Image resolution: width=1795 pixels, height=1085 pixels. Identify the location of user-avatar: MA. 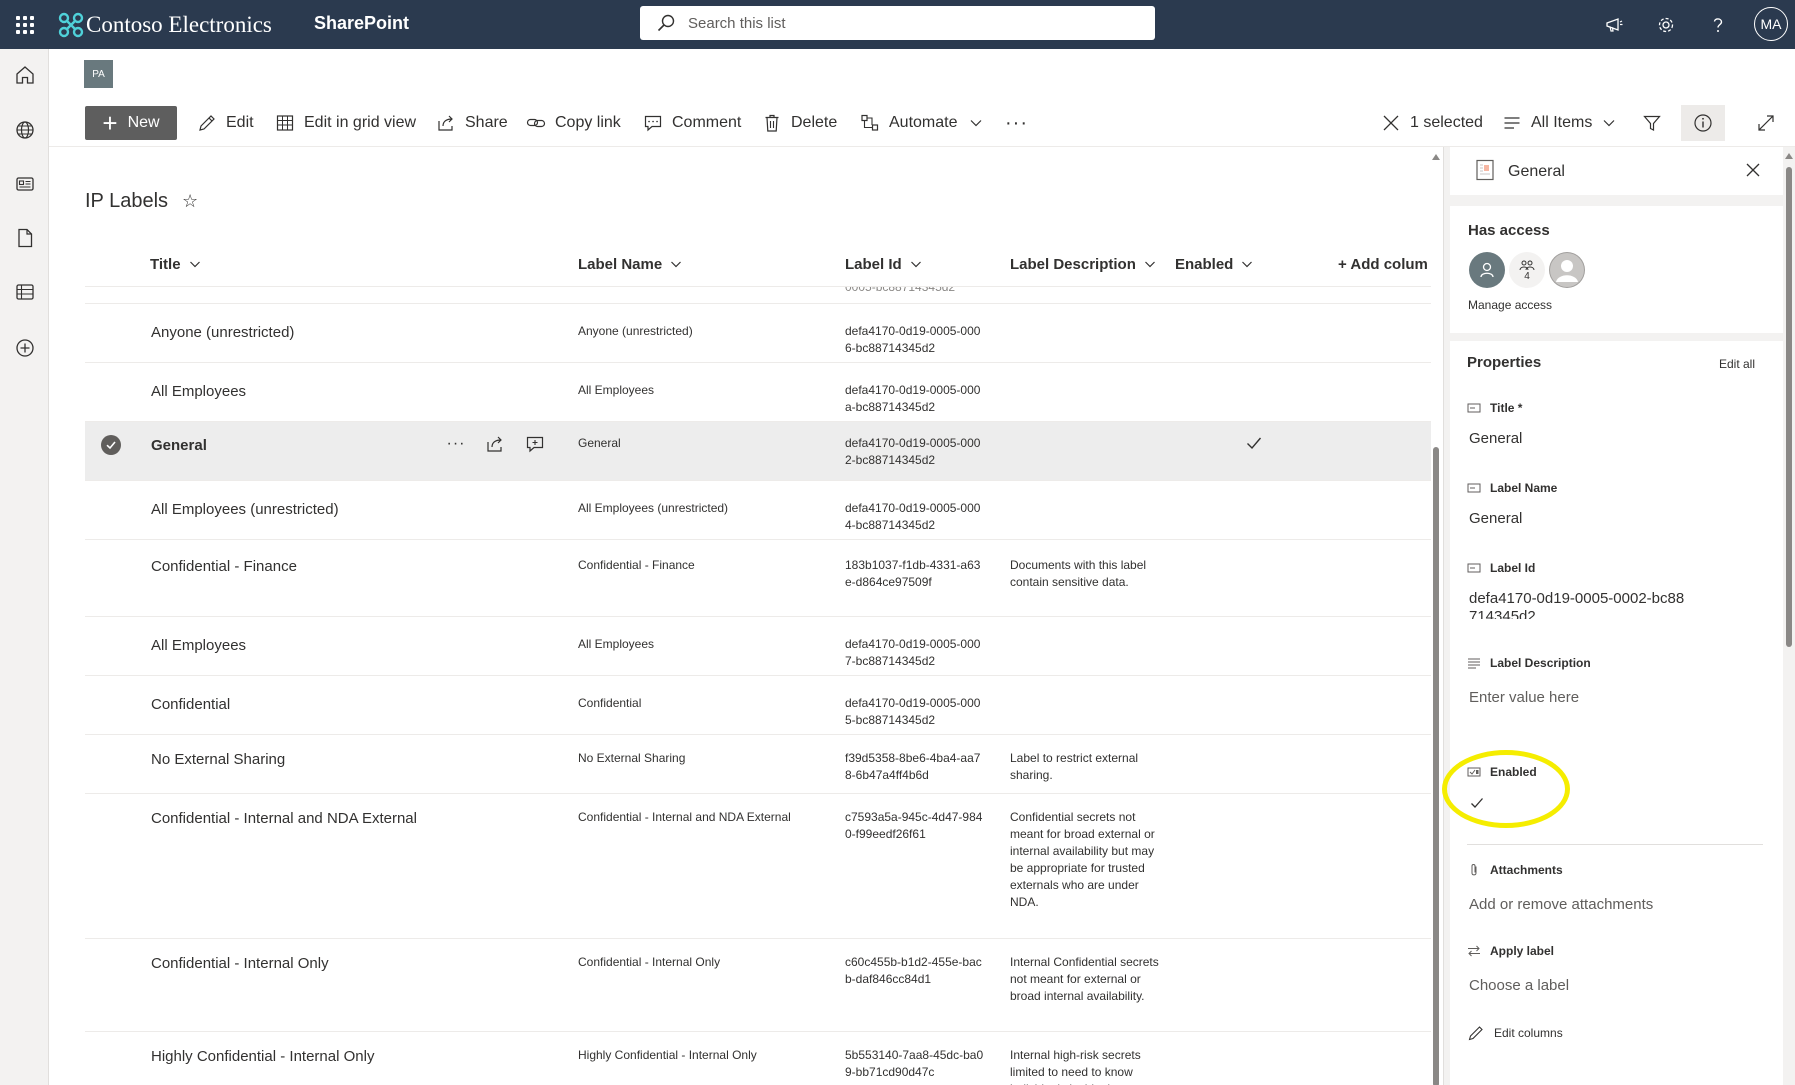
(1771, 24).